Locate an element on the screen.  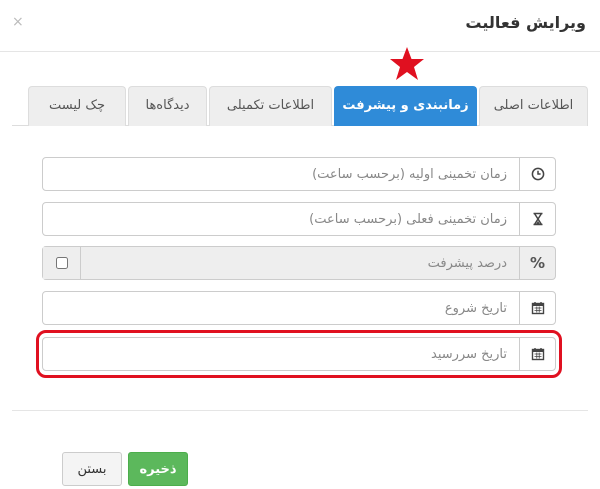
star-icon is located at coordinates (407, 63).